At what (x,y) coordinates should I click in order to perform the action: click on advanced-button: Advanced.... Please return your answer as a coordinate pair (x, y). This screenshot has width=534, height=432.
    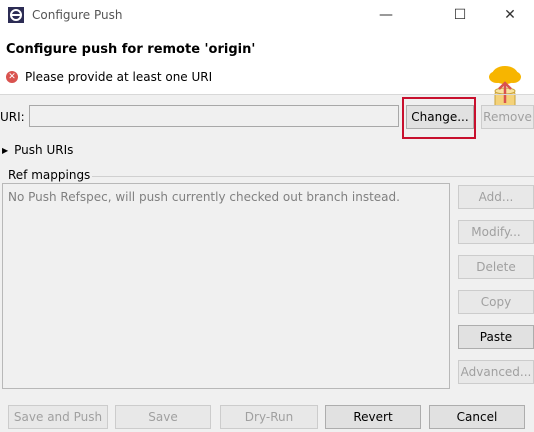
    Looking at the image, I should click on (496, 372).